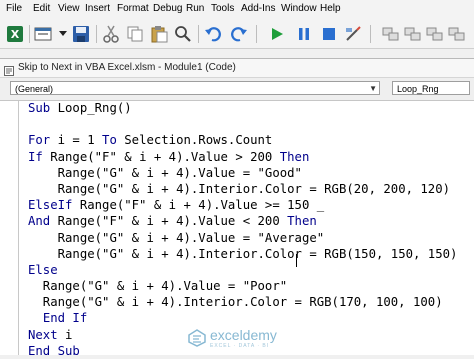 The height and width of the screenshot is (359, 474). What do you see at coordinates (242, 221) in the screenshot?
I see `code-line: And Range("F" & i + 4).Value < 200 Then` at bounding box center [242, 221].